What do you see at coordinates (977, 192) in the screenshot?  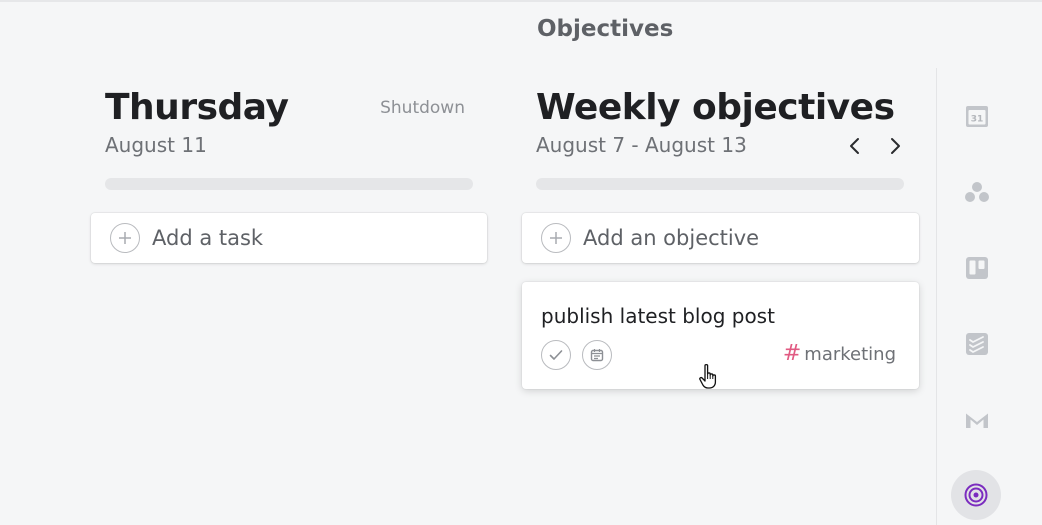 I see `asana-icon` at bounding box center [977, 192].